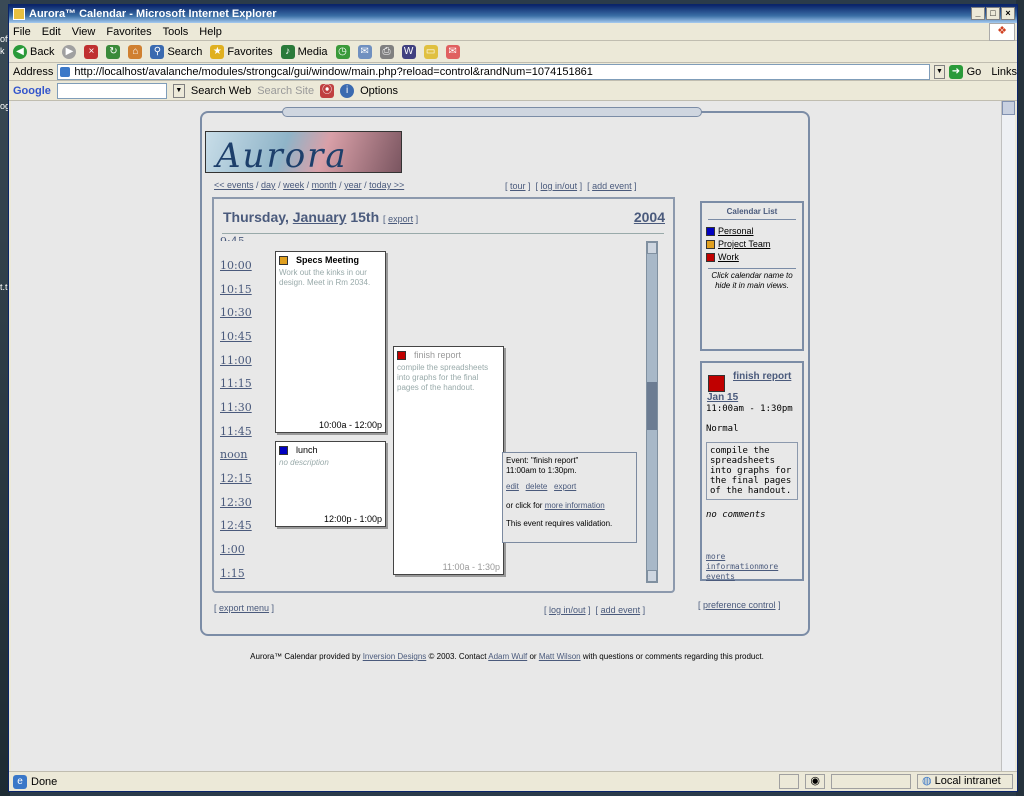 This screenshot has width=1024, height=796. What do you see at coordinates (567, 610) in the screenshot?
I see `login-link-bottom: log in/out` at bounding box center [567, 610].